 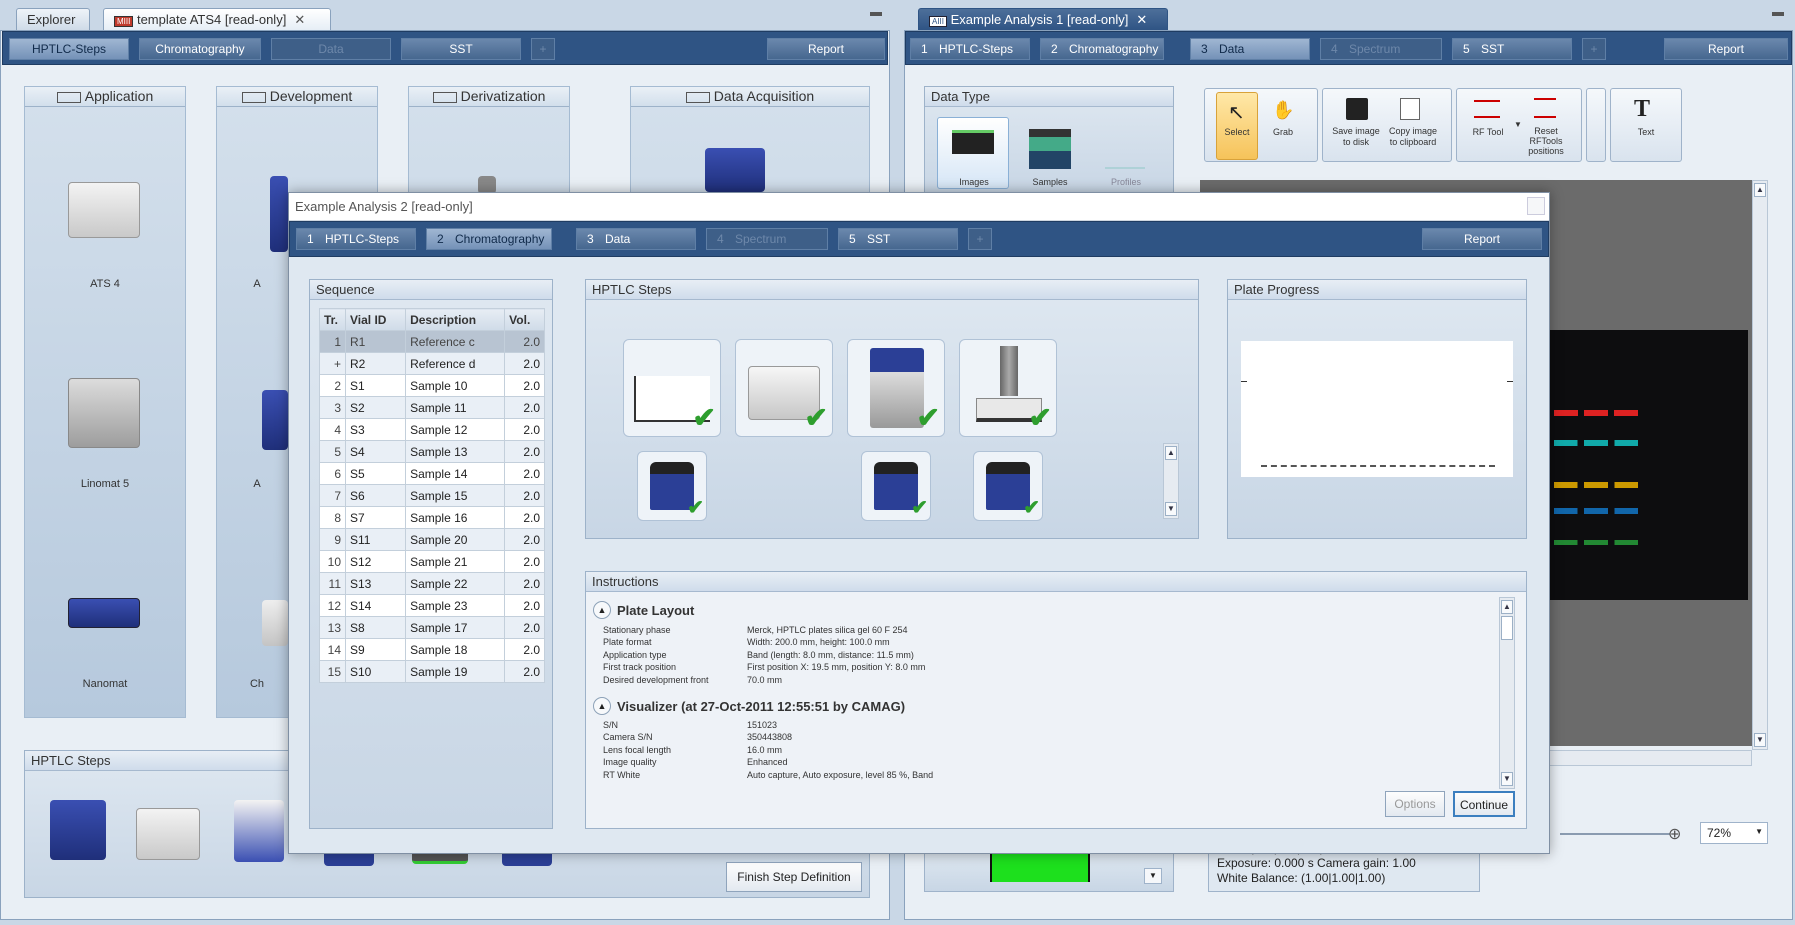 I want to click on close-button, so click(x=1536, y=206).